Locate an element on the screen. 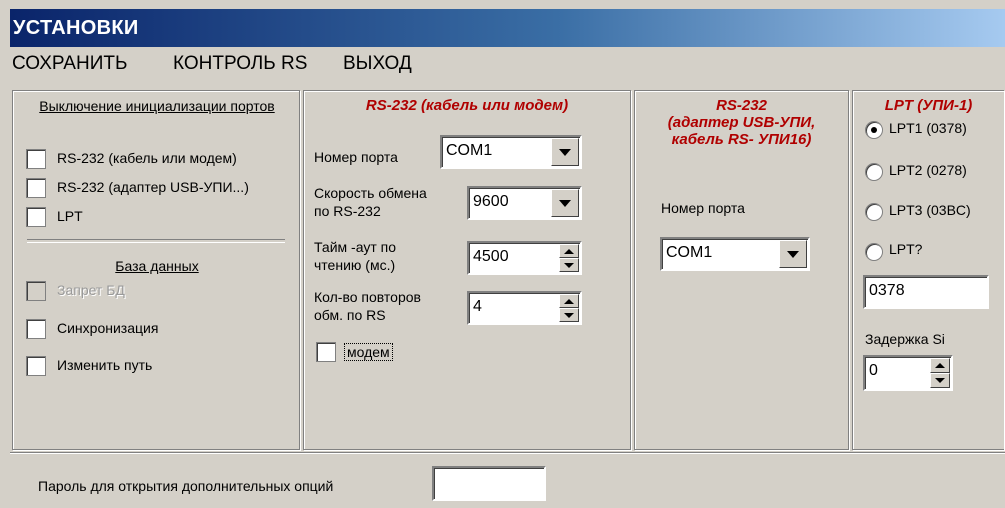 The height and width of the screenshot is (508, 1005). label-lpt1: LPT1 (0378) is located at coordinates (928, 128).